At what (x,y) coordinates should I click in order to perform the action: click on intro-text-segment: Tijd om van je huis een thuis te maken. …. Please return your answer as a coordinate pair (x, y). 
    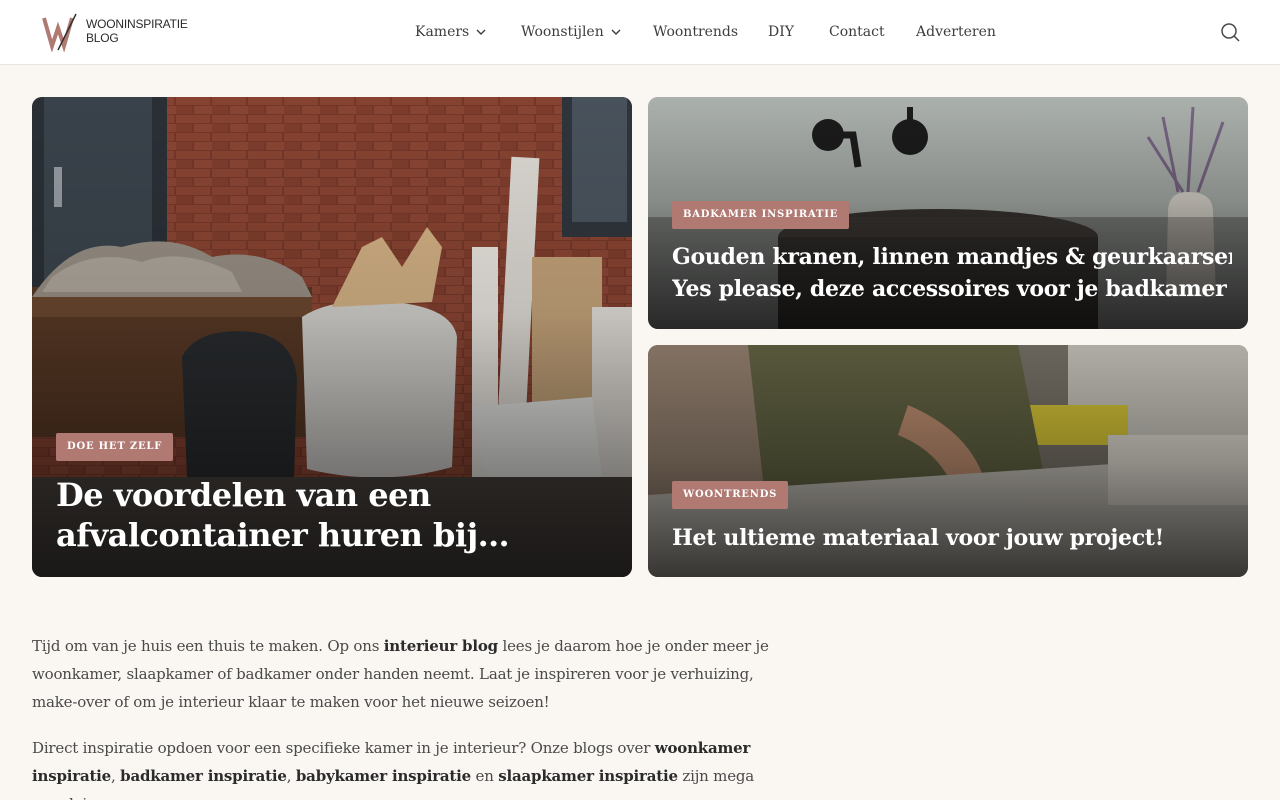
    Looking at the image, I should click on (208, 646).